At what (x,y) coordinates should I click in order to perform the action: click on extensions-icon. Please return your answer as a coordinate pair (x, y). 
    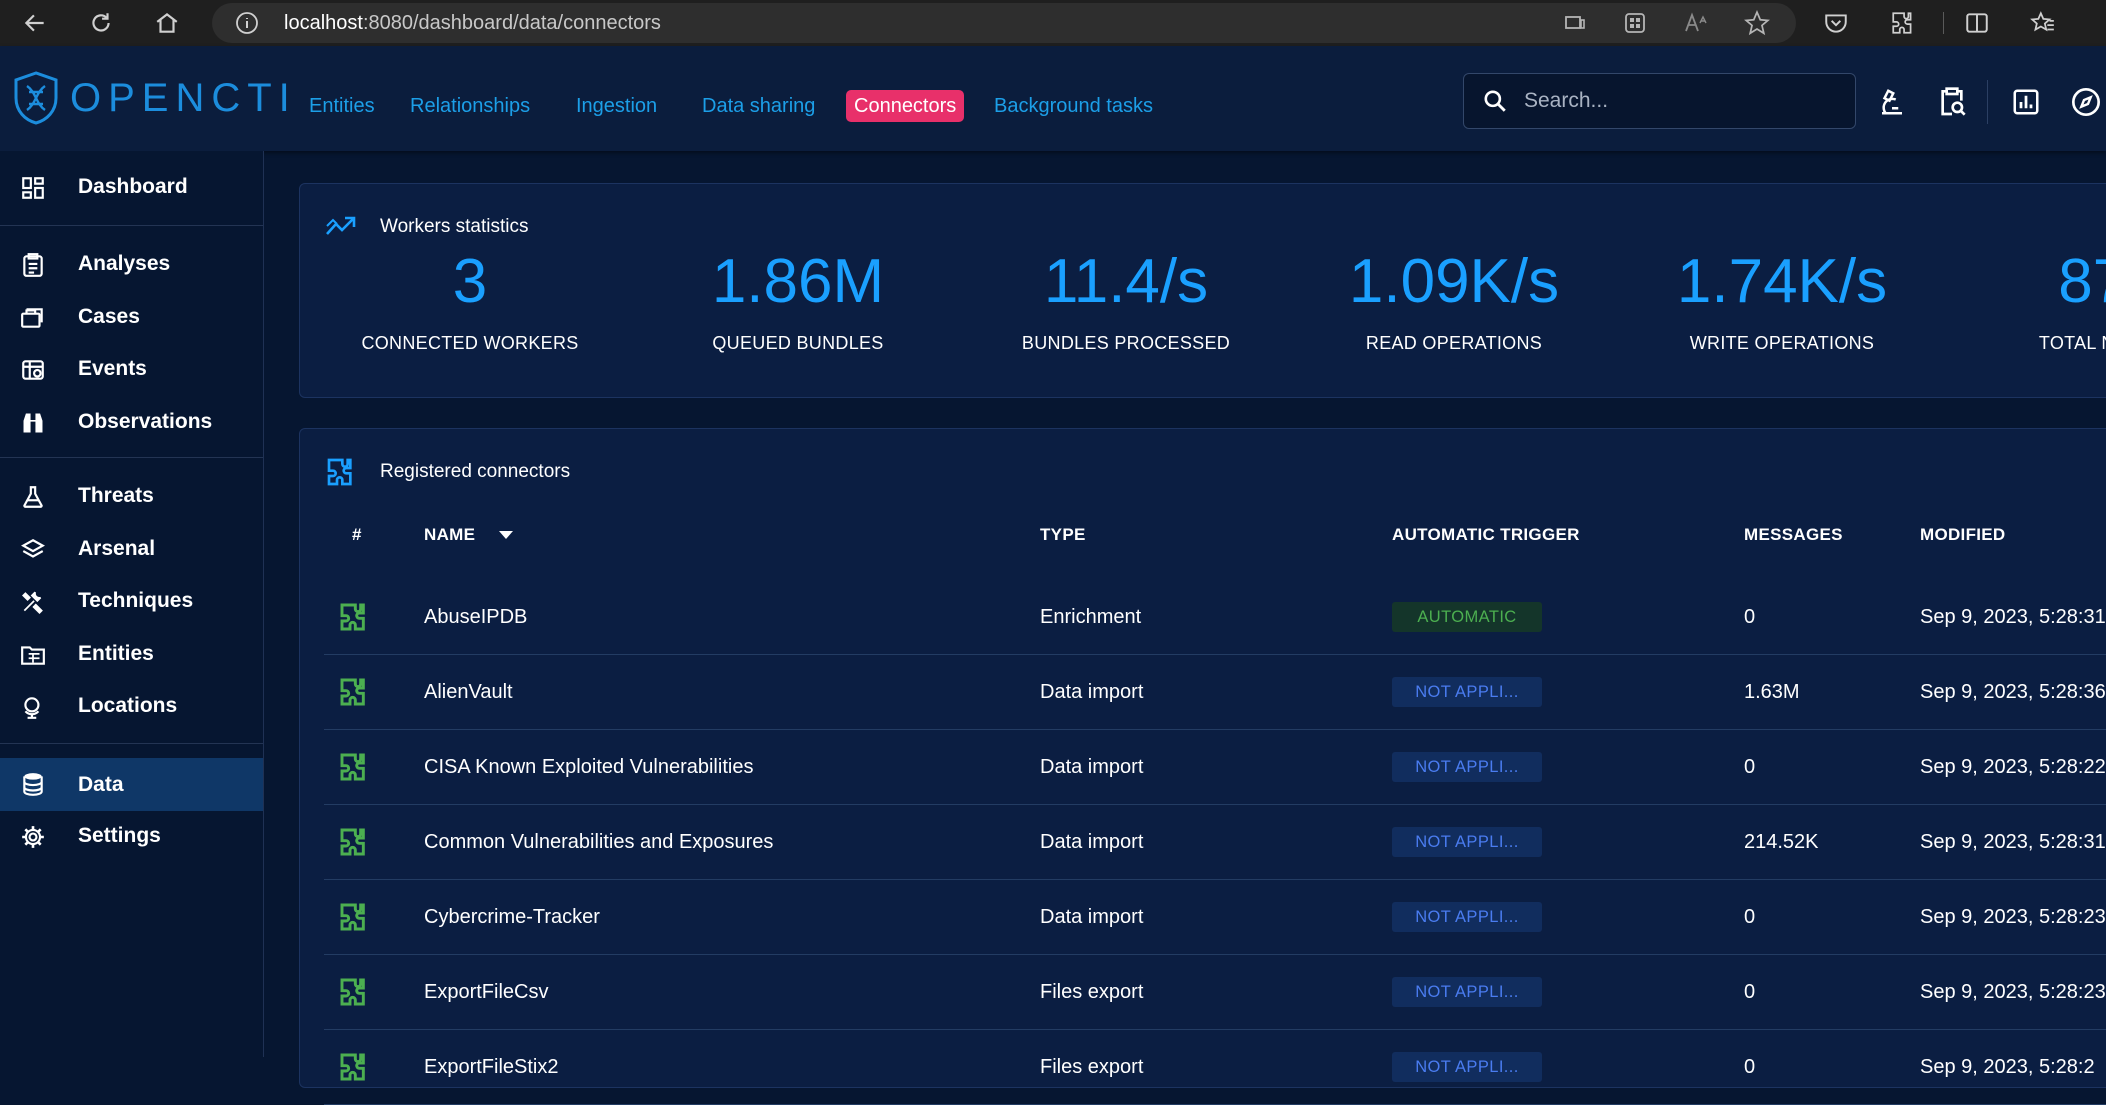
    Looking at the image, I should click on (1903, 23).